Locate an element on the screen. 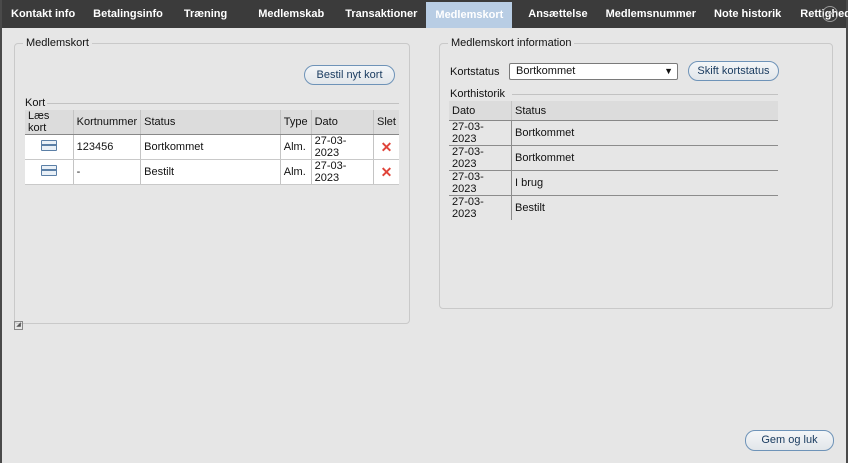  table-header-row: Dato Status is located at coordinates (613, 111).